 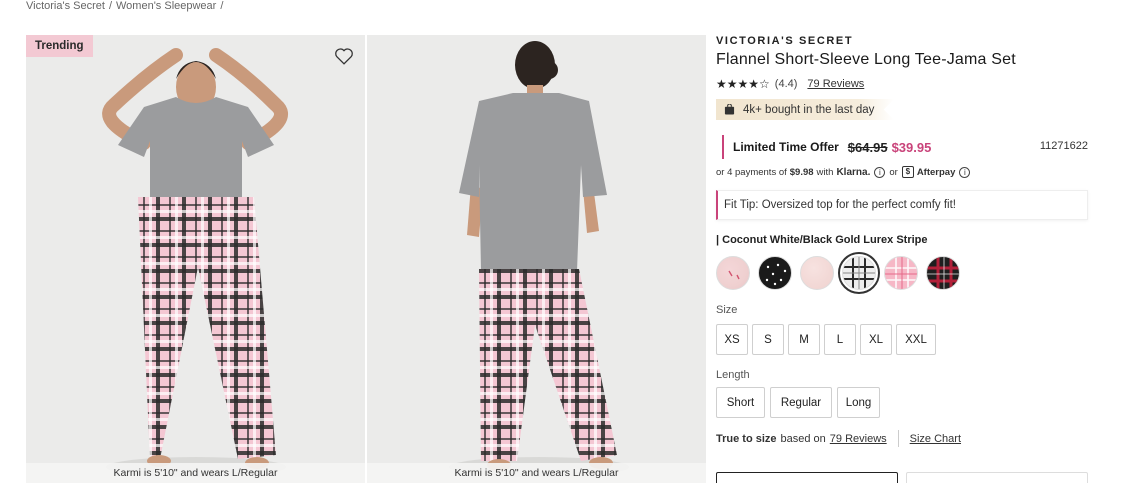 What do you see at coordinates (817, 273) in the screenshot?
I see `swatch-blush` at bounding box center [817, 273].